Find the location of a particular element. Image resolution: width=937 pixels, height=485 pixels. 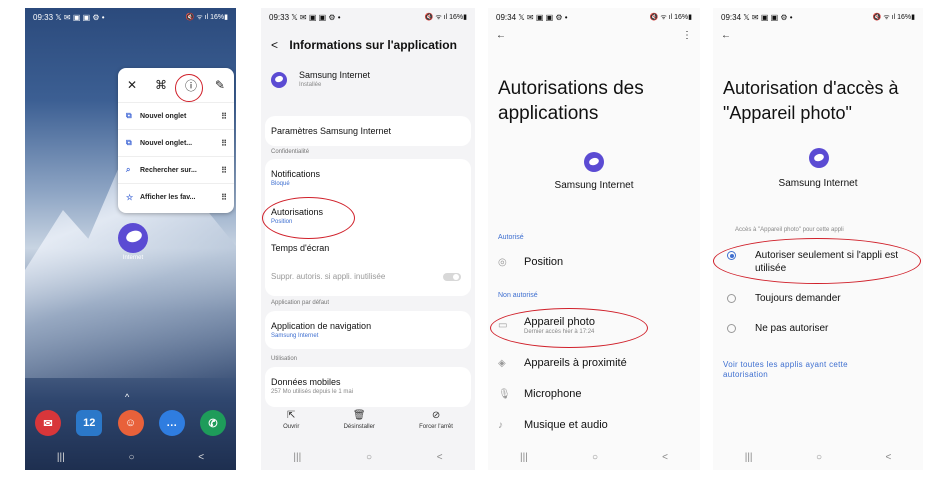

top-bar: ← is located at coordinates (818, 35).